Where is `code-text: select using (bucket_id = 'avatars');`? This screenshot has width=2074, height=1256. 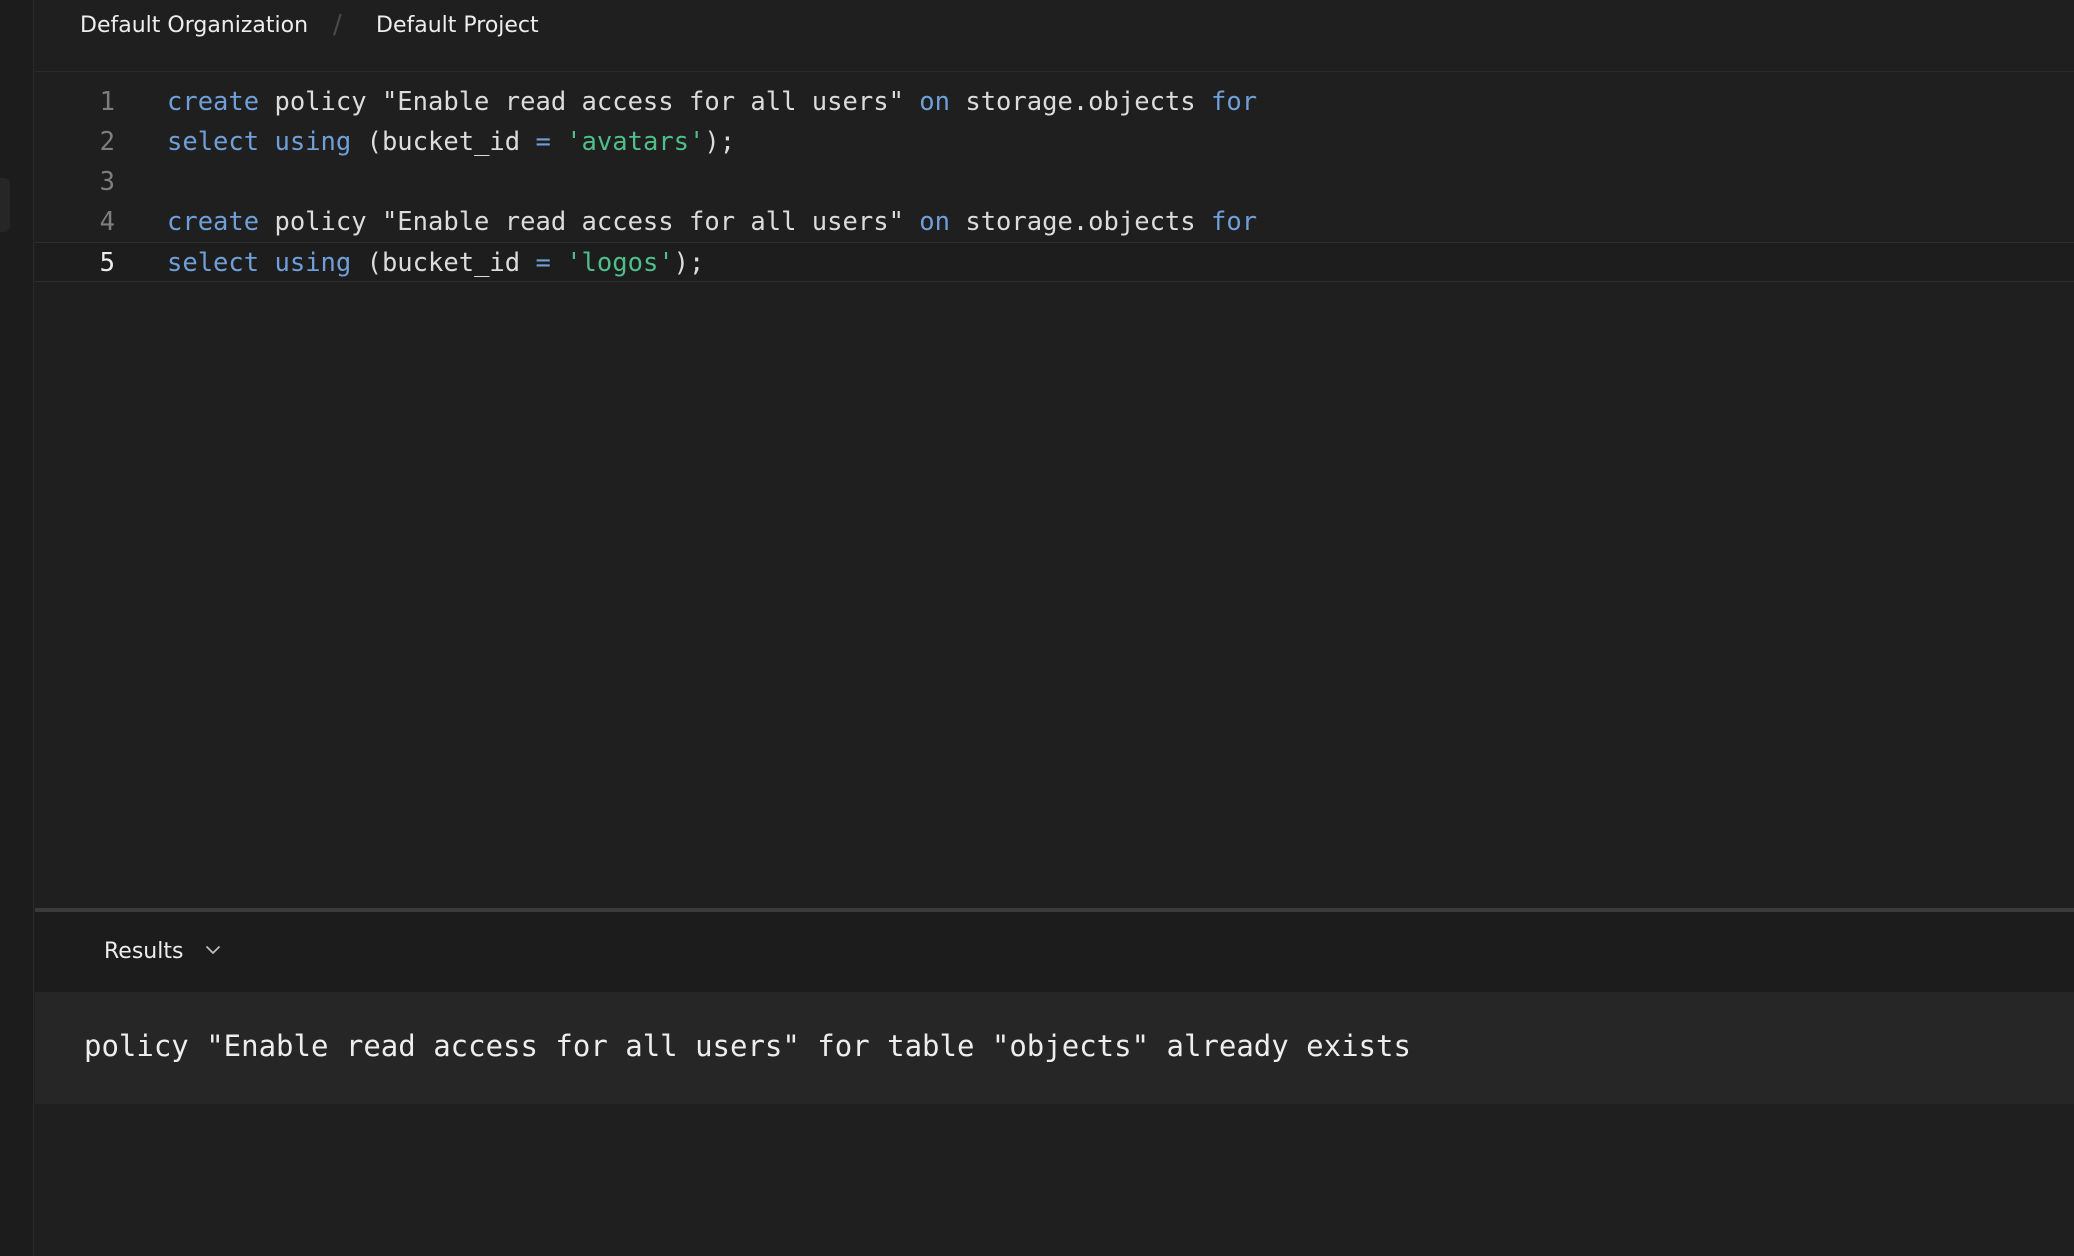 code-text: select using (bucket_id = 'avatars'); is located at coordinates (451, 142).